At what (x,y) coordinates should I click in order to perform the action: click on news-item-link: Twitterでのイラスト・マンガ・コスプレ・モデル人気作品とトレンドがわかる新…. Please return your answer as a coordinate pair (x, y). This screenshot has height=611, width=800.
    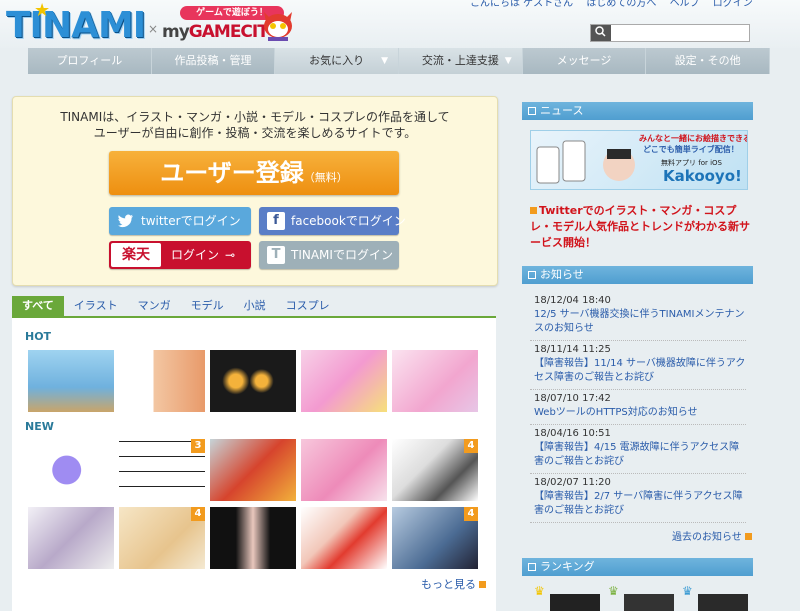
    Looking at the image, I should click on (640, 227).